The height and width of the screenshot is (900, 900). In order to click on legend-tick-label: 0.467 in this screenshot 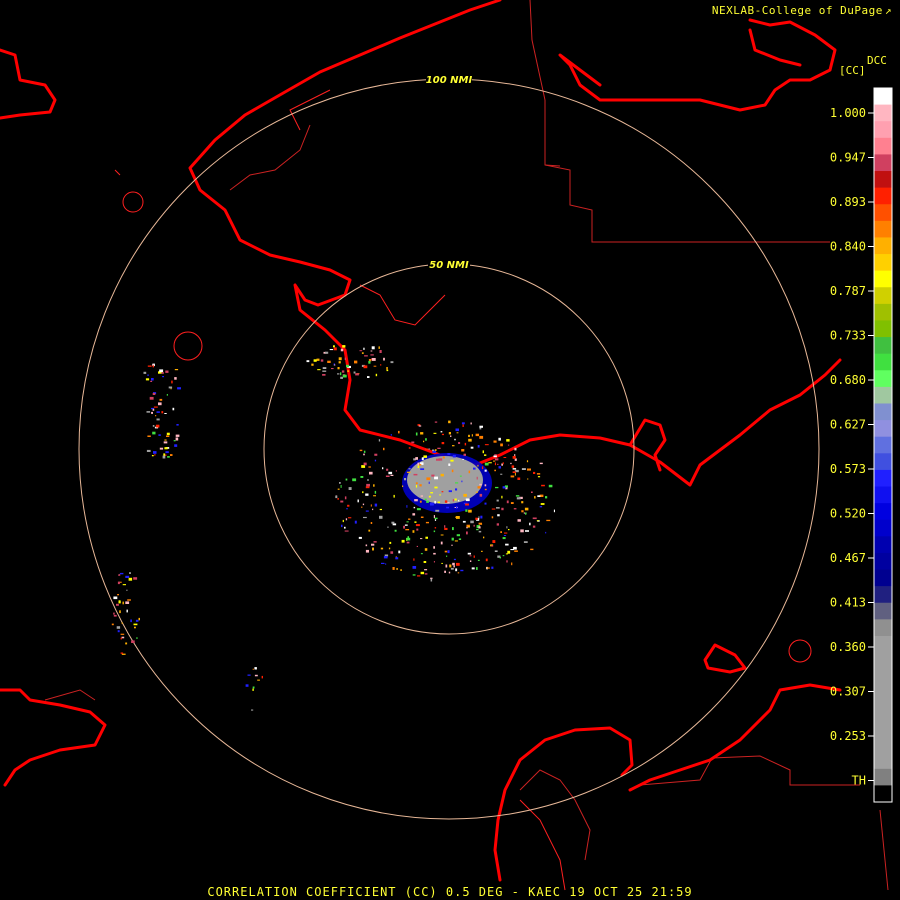, I will do `click(848, 558)`.